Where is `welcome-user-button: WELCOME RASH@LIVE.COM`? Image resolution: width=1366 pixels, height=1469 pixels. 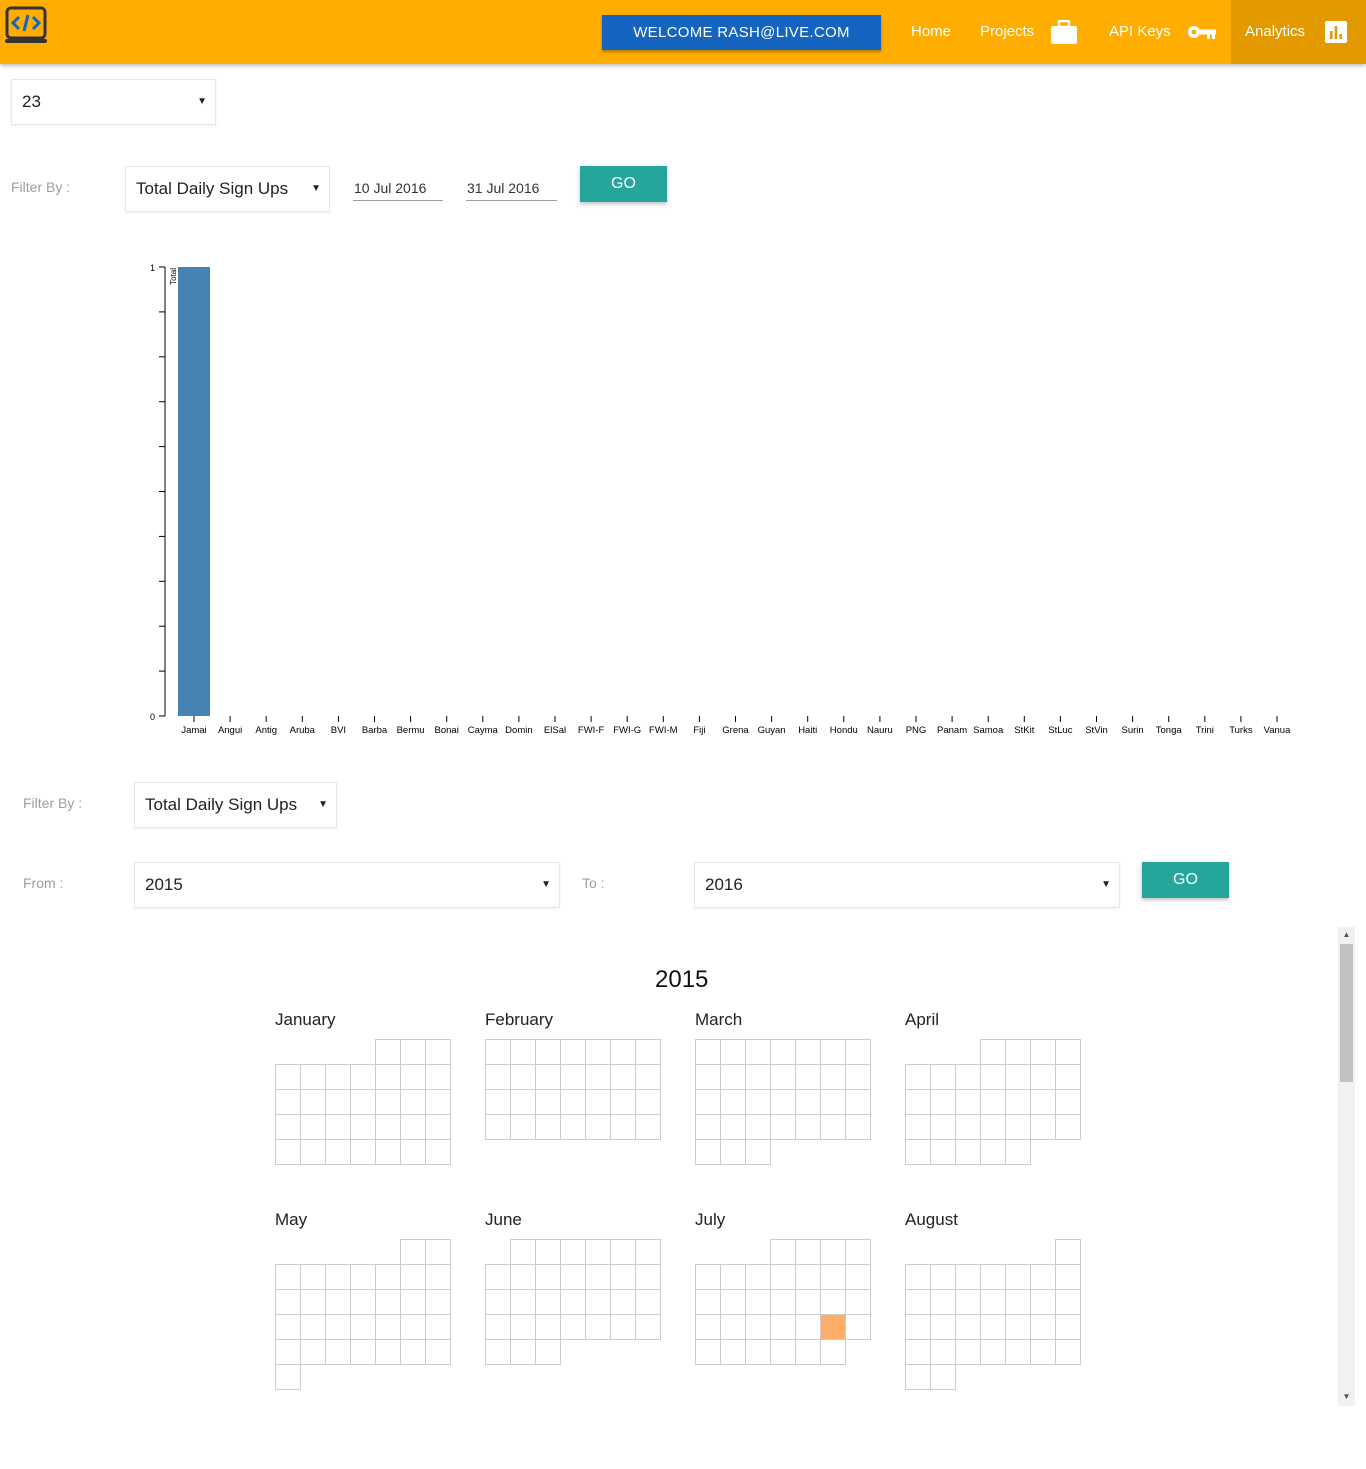
welcome-user-button: WELCOME RASH@LIVE.COM is located at coordinates (741, 32).